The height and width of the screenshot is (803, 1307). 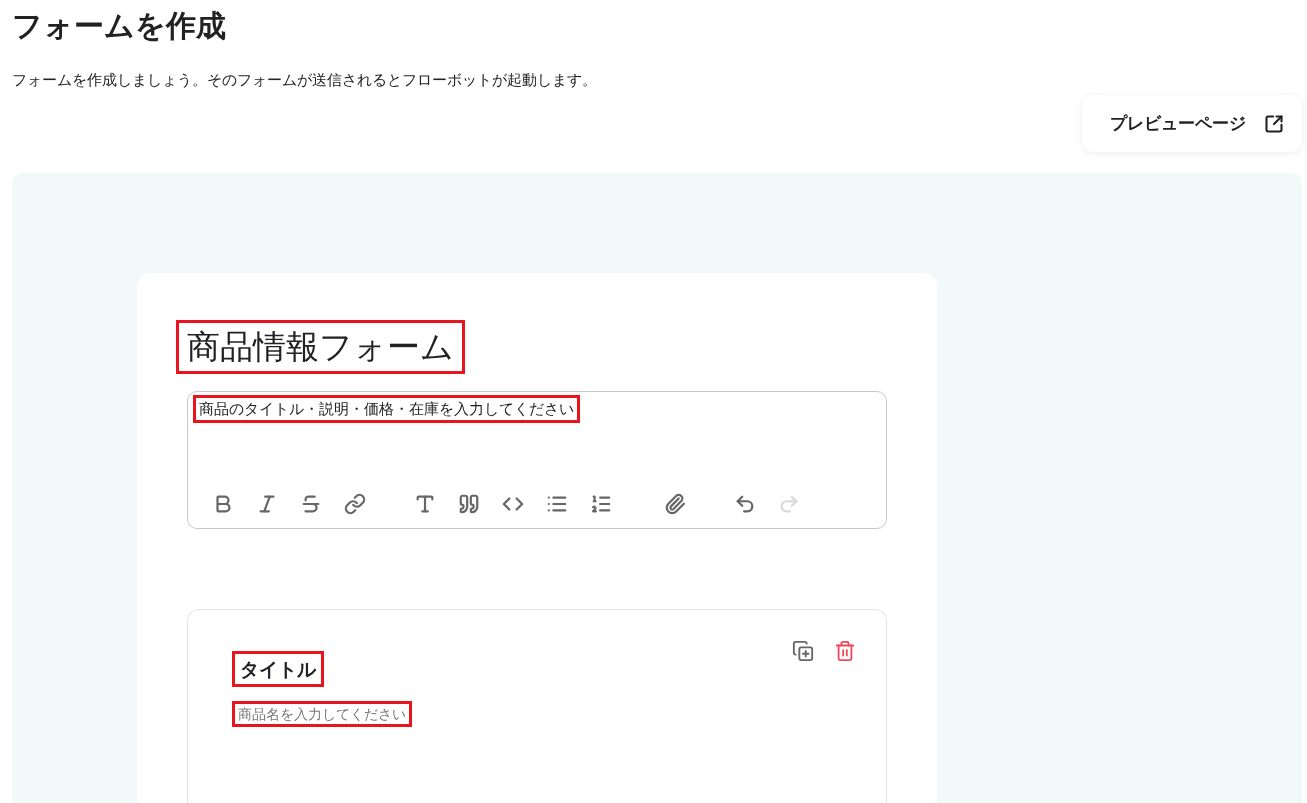 I want to click on question-hint: 商品名を入力してください, so click(x=322, y=714).